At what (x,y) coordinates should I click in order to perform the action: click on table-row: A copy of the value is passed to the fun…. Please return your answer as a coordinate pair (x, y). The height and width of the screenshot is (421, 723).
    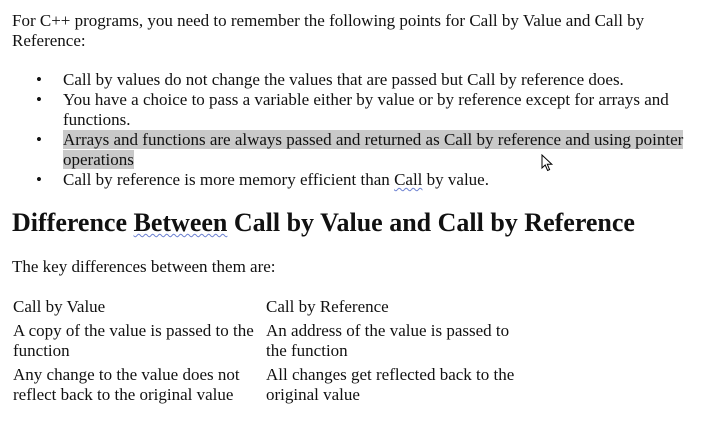
    Looking at the image, I should click on (269, 343).